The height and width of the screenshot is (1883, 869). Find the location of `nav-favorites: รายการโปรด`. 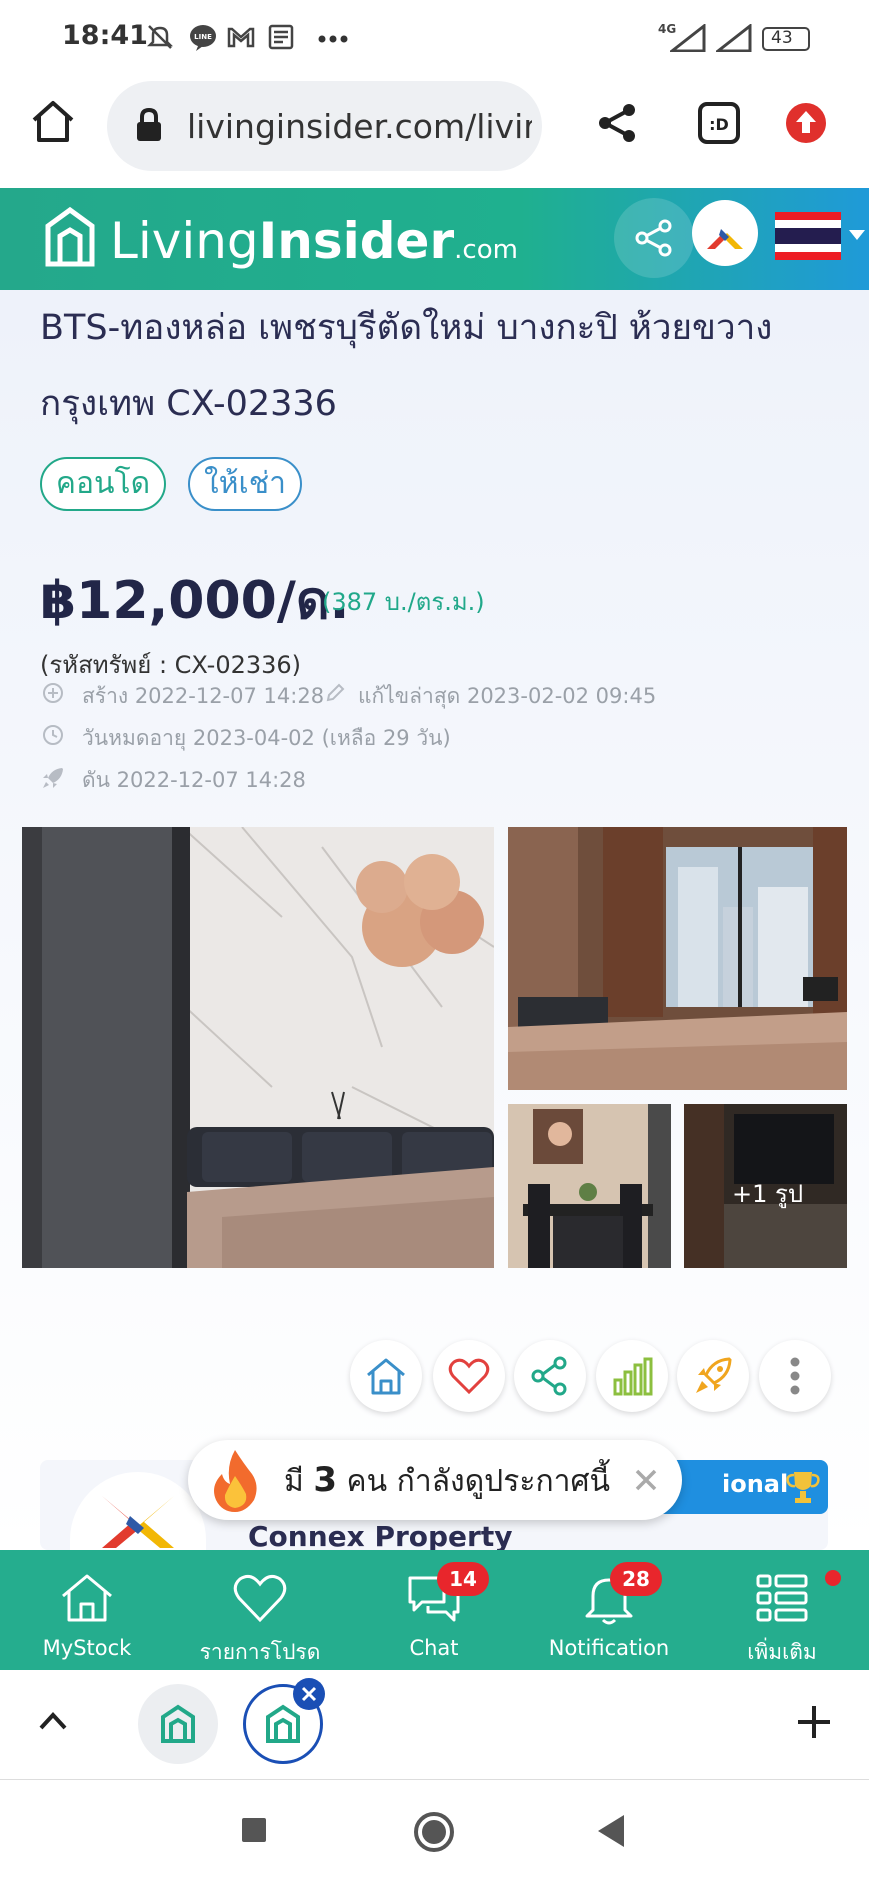

nav-favorites: รายการโปรด is located at coordinates (260, 1610).